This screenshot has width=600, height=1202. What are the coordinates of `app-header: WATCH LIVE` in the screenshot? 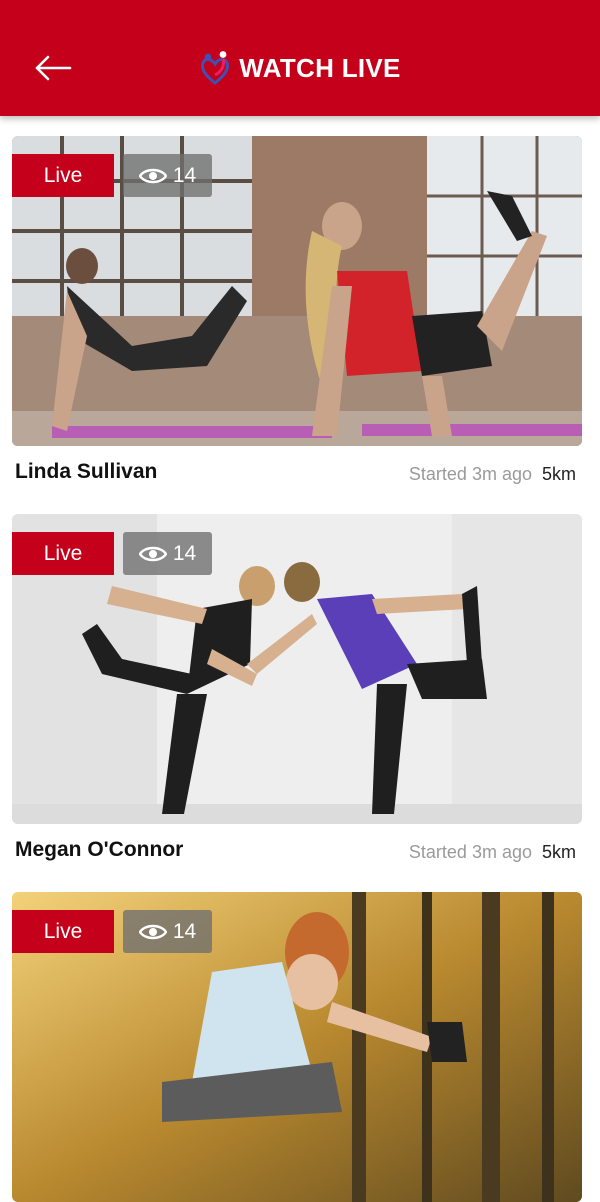 It's located at (300, 58).